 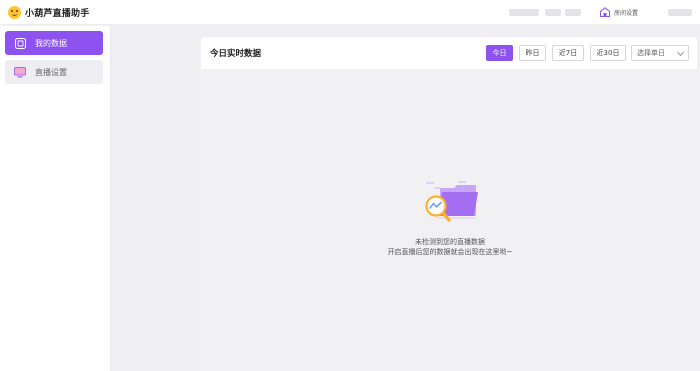 I want to click on monitor-icon, so click(x=20, y=72).